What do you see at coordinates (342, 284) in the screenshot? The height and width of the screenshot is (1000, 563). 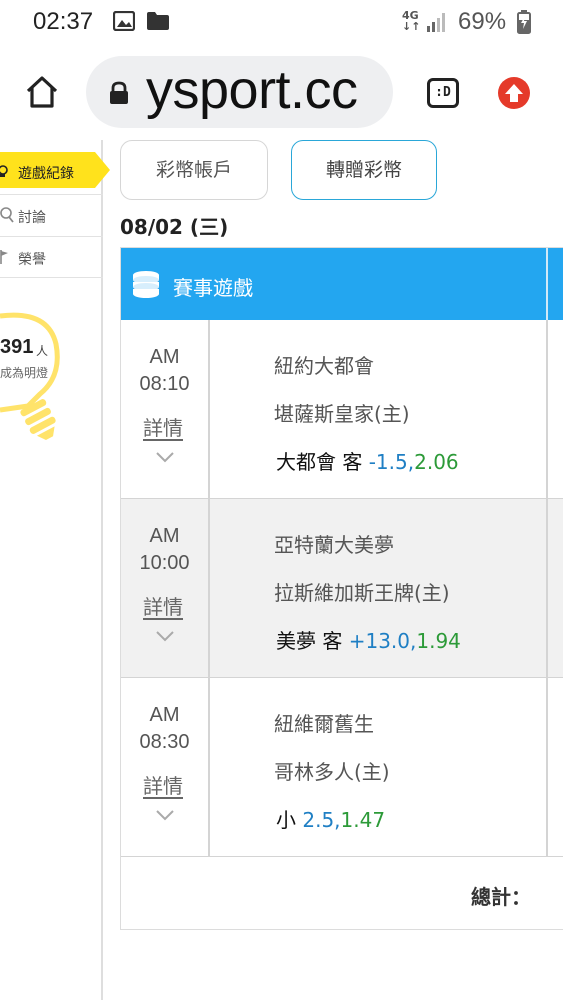 I see `table-header: 賽事遊戲` at bounding box center [342, 284].